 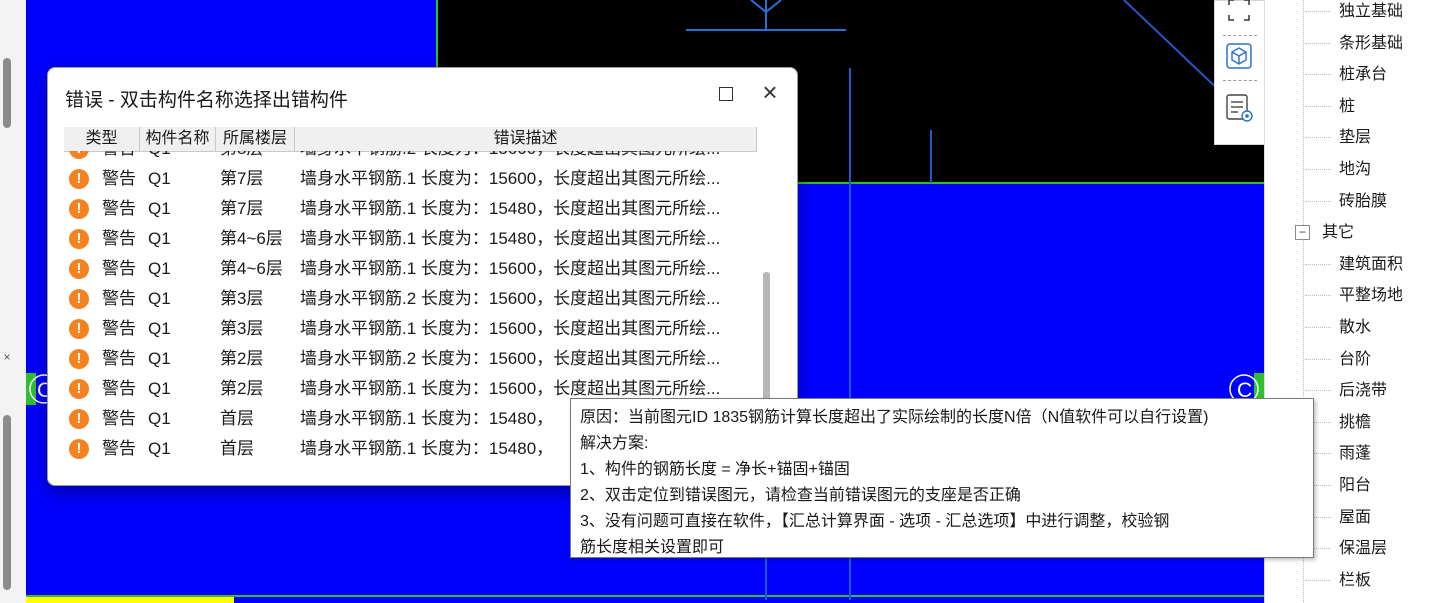 I want to click on left-scrollbar-thumb-bottom, so click(x=7, y=502).